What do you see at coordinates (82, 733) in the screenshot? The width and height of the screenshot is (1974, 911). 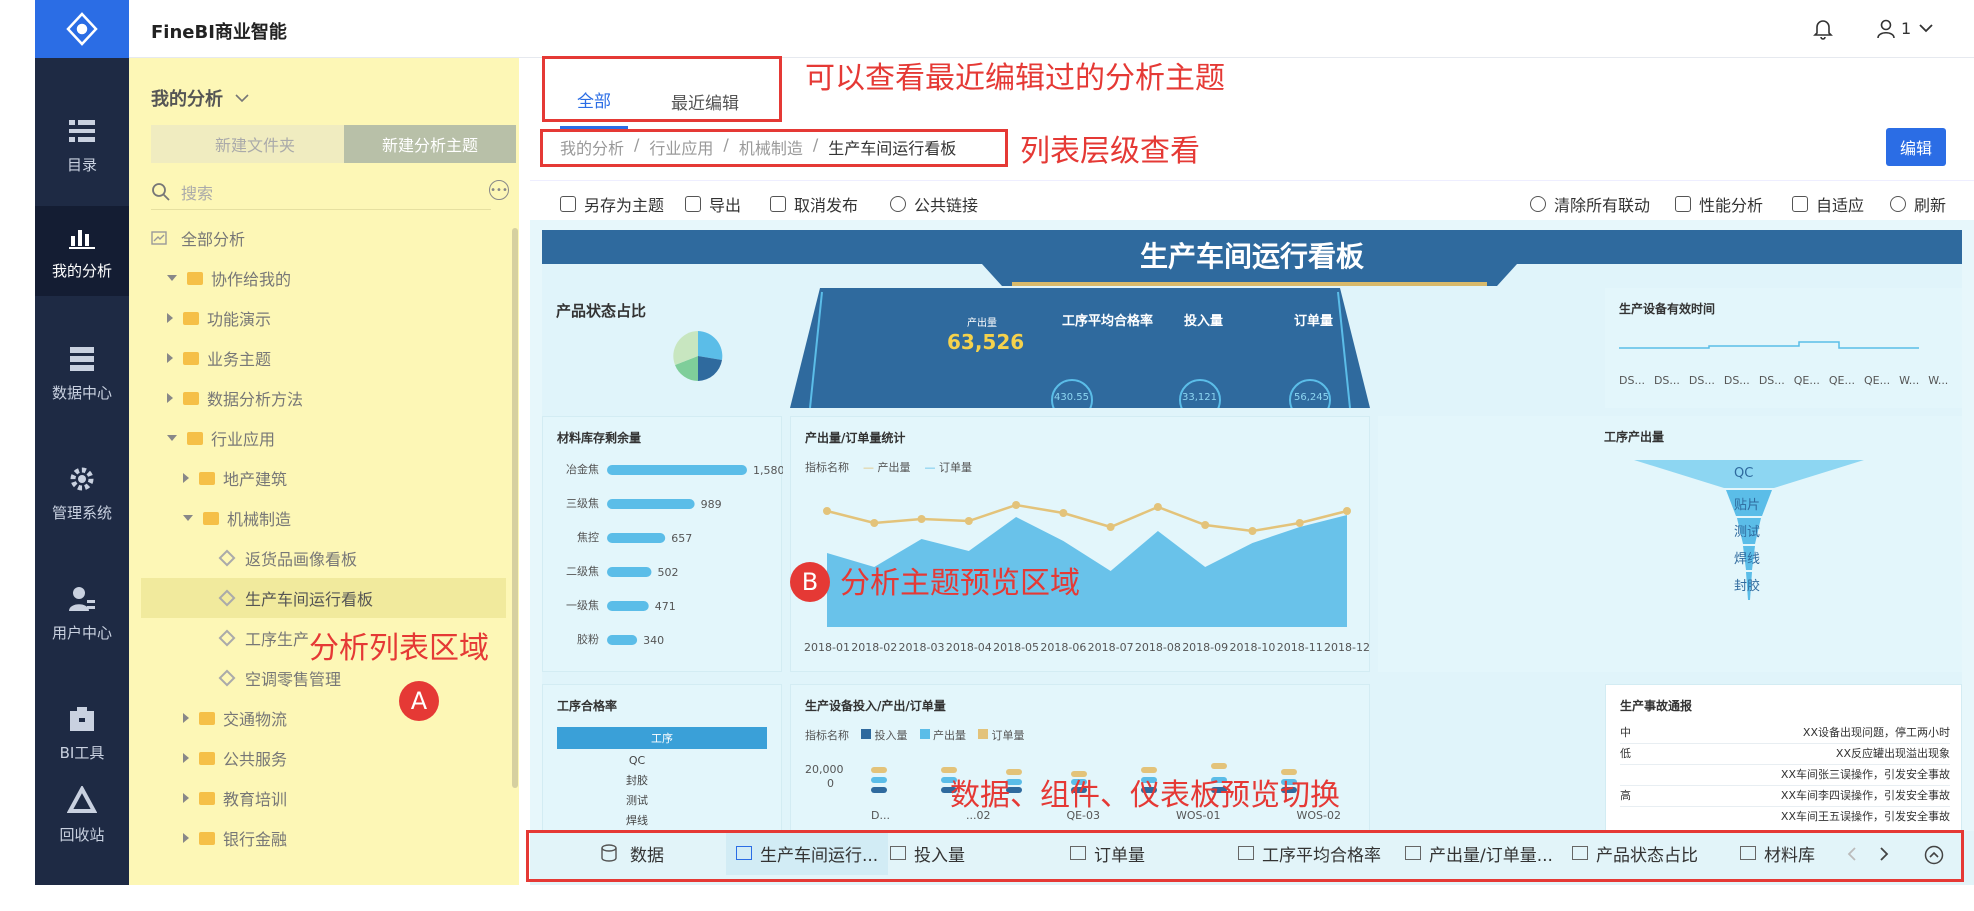 I see `nav-item-bi-tools: BI工具` at bounding box center [82, 733].